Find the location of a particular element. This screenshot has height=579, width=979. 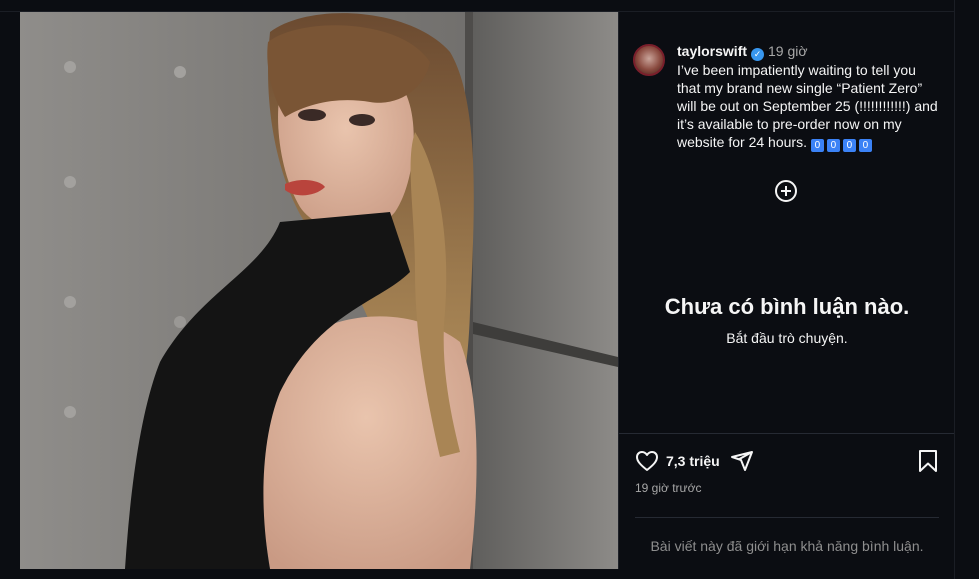

no-comments-subtitle: Bắt đầu trò chuyện. is located at coordinates (787, 338).